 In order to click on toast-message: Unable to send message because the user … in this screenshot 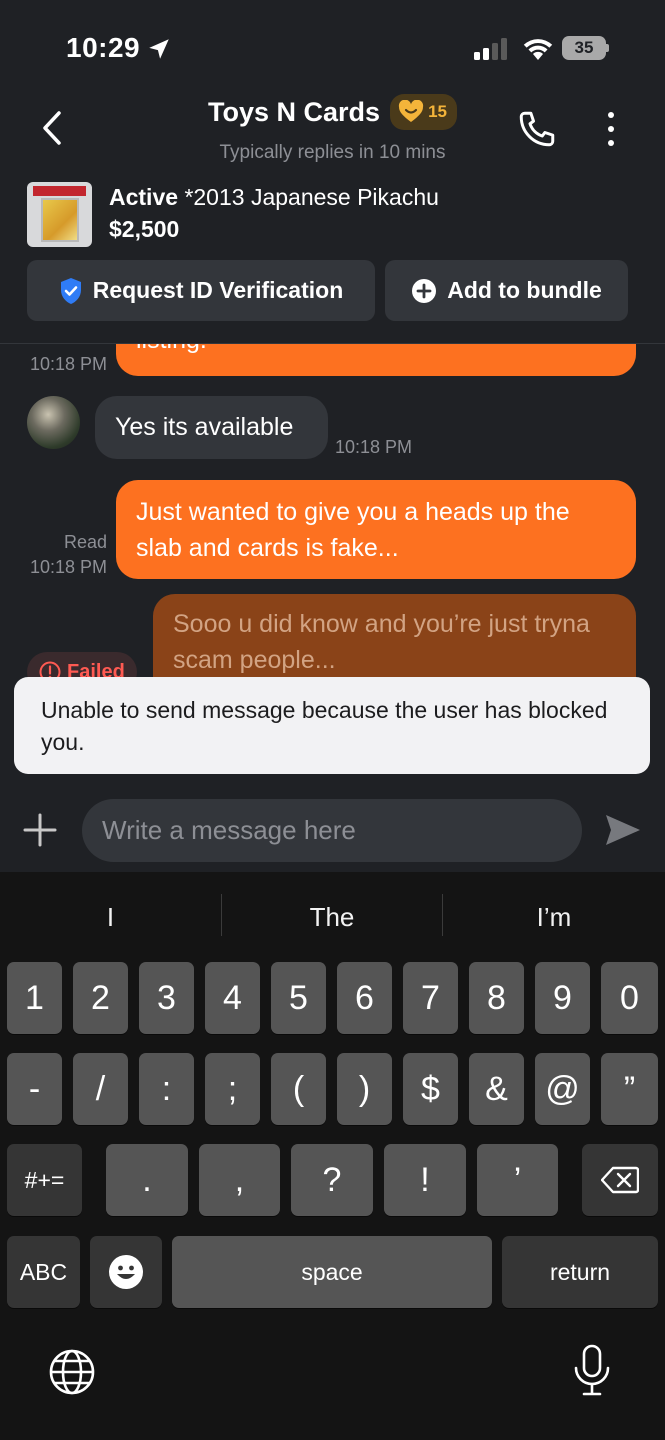, I will do `click(324, 726)`.